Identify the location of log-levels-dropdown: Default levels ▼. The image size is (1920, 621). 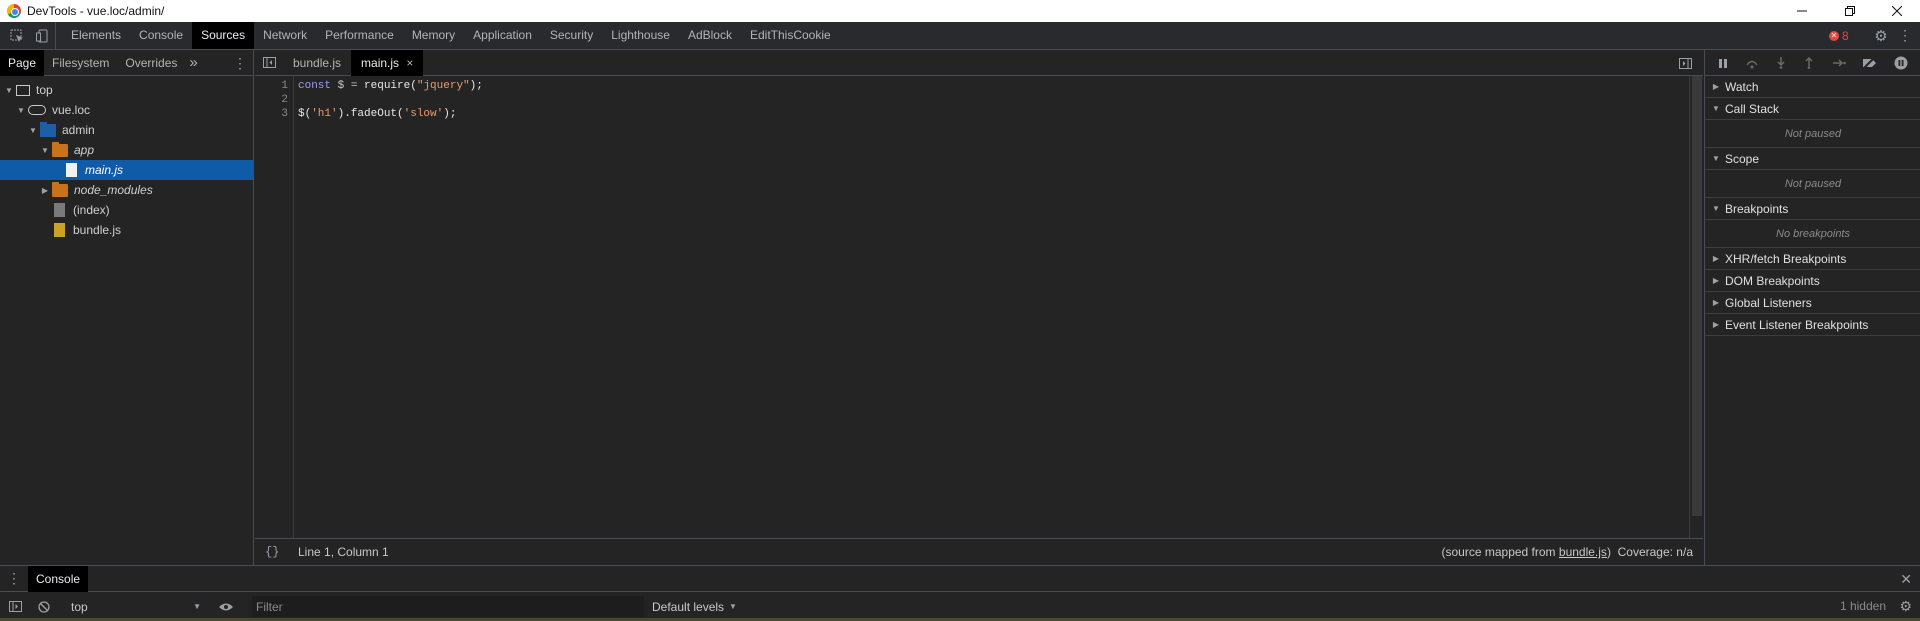
(694, 606).